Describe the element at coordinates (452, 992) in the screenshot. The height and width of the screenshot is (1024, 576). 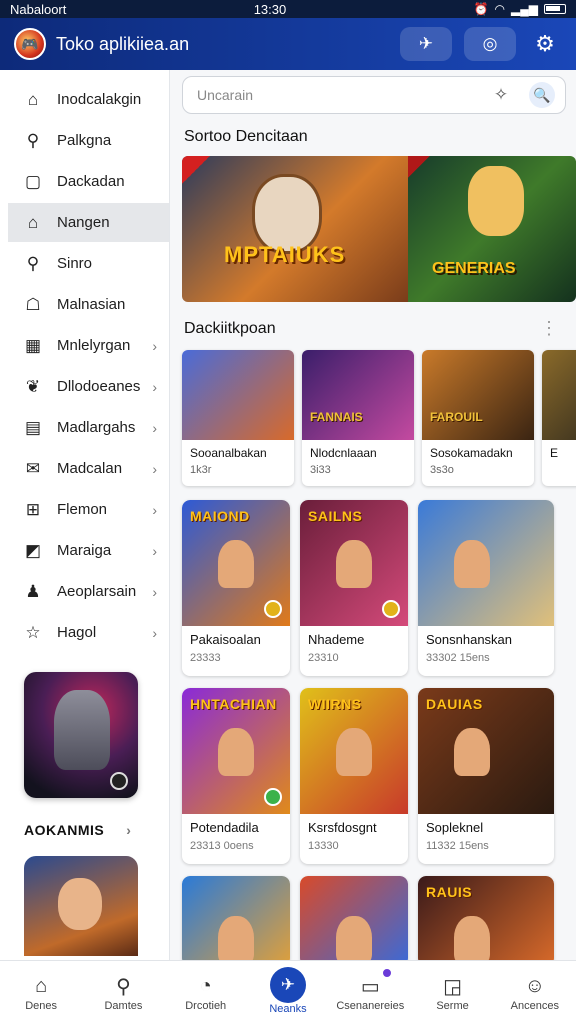
I see `nav-item: ◲ Serme` at that location.